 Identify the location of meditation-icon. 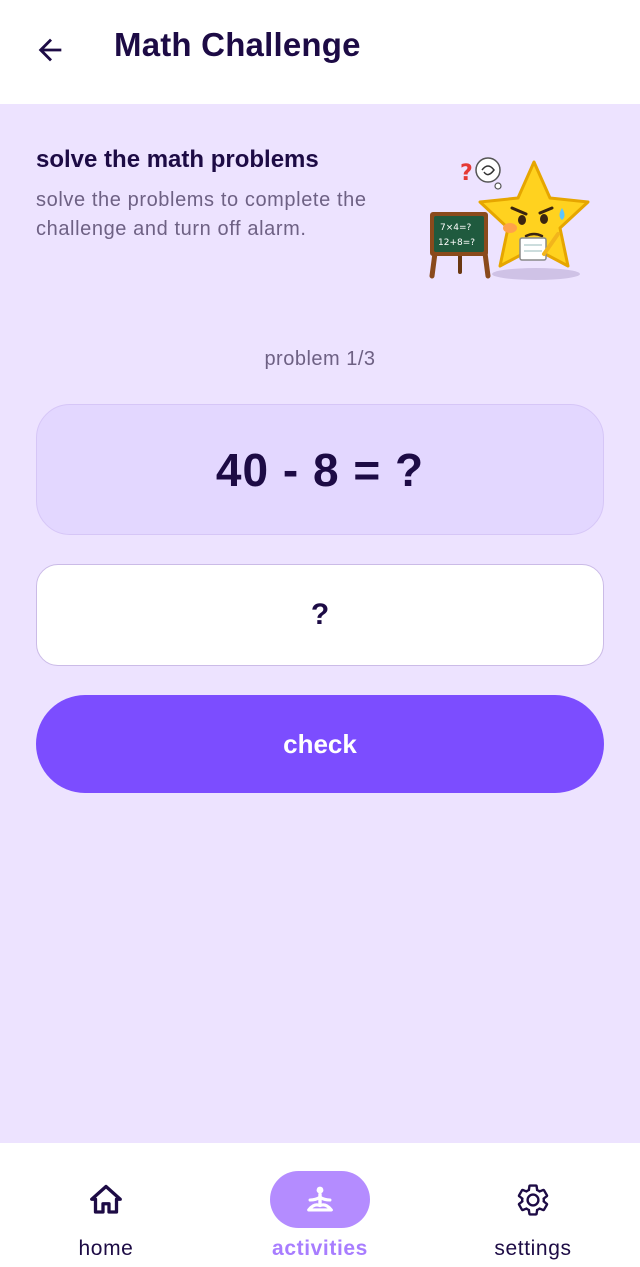
(320, 1198).